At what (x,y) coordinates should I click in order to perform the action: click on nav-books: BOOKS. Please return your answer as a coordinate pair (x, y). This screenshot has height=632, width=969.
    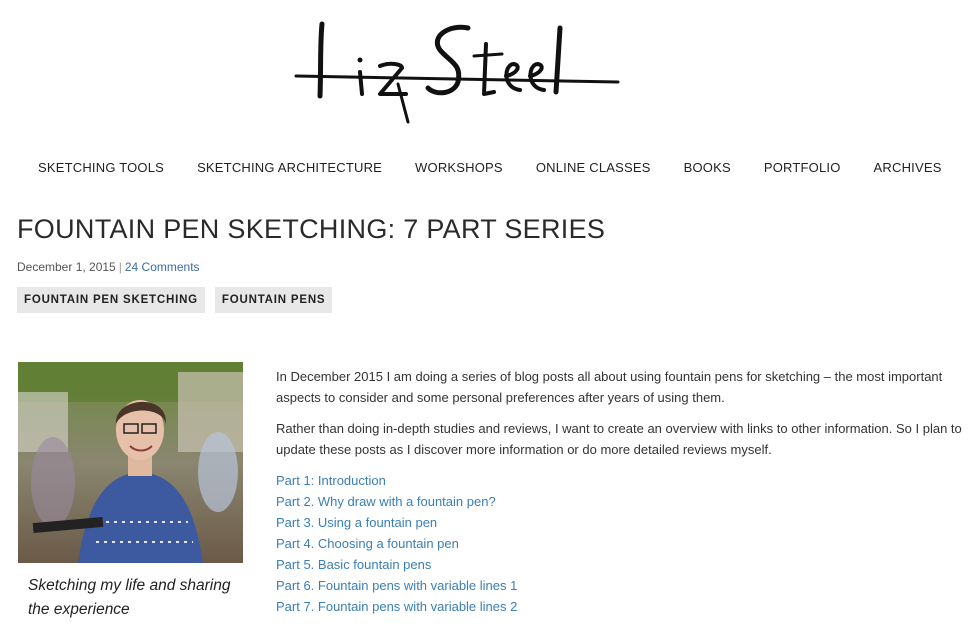
    Looking at the image, I should click on (707, 167).